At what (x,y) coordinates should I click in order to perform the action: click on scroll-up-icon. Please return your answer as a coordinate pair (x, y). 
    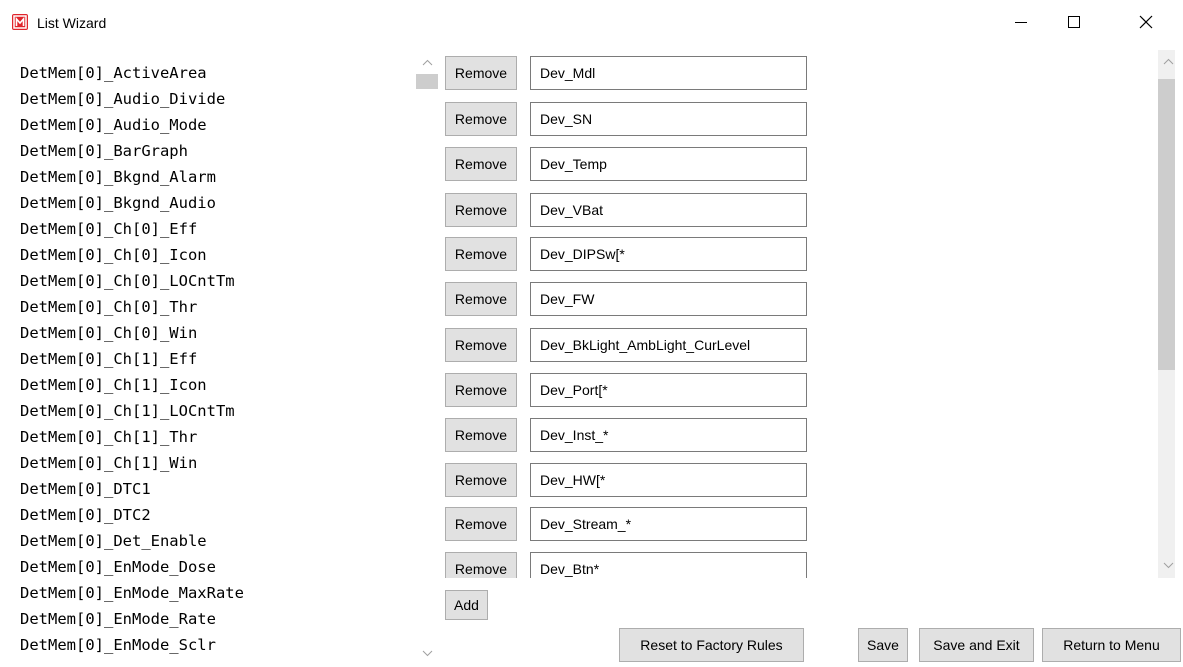
    Looking at the image, I should click on (1168, 62).